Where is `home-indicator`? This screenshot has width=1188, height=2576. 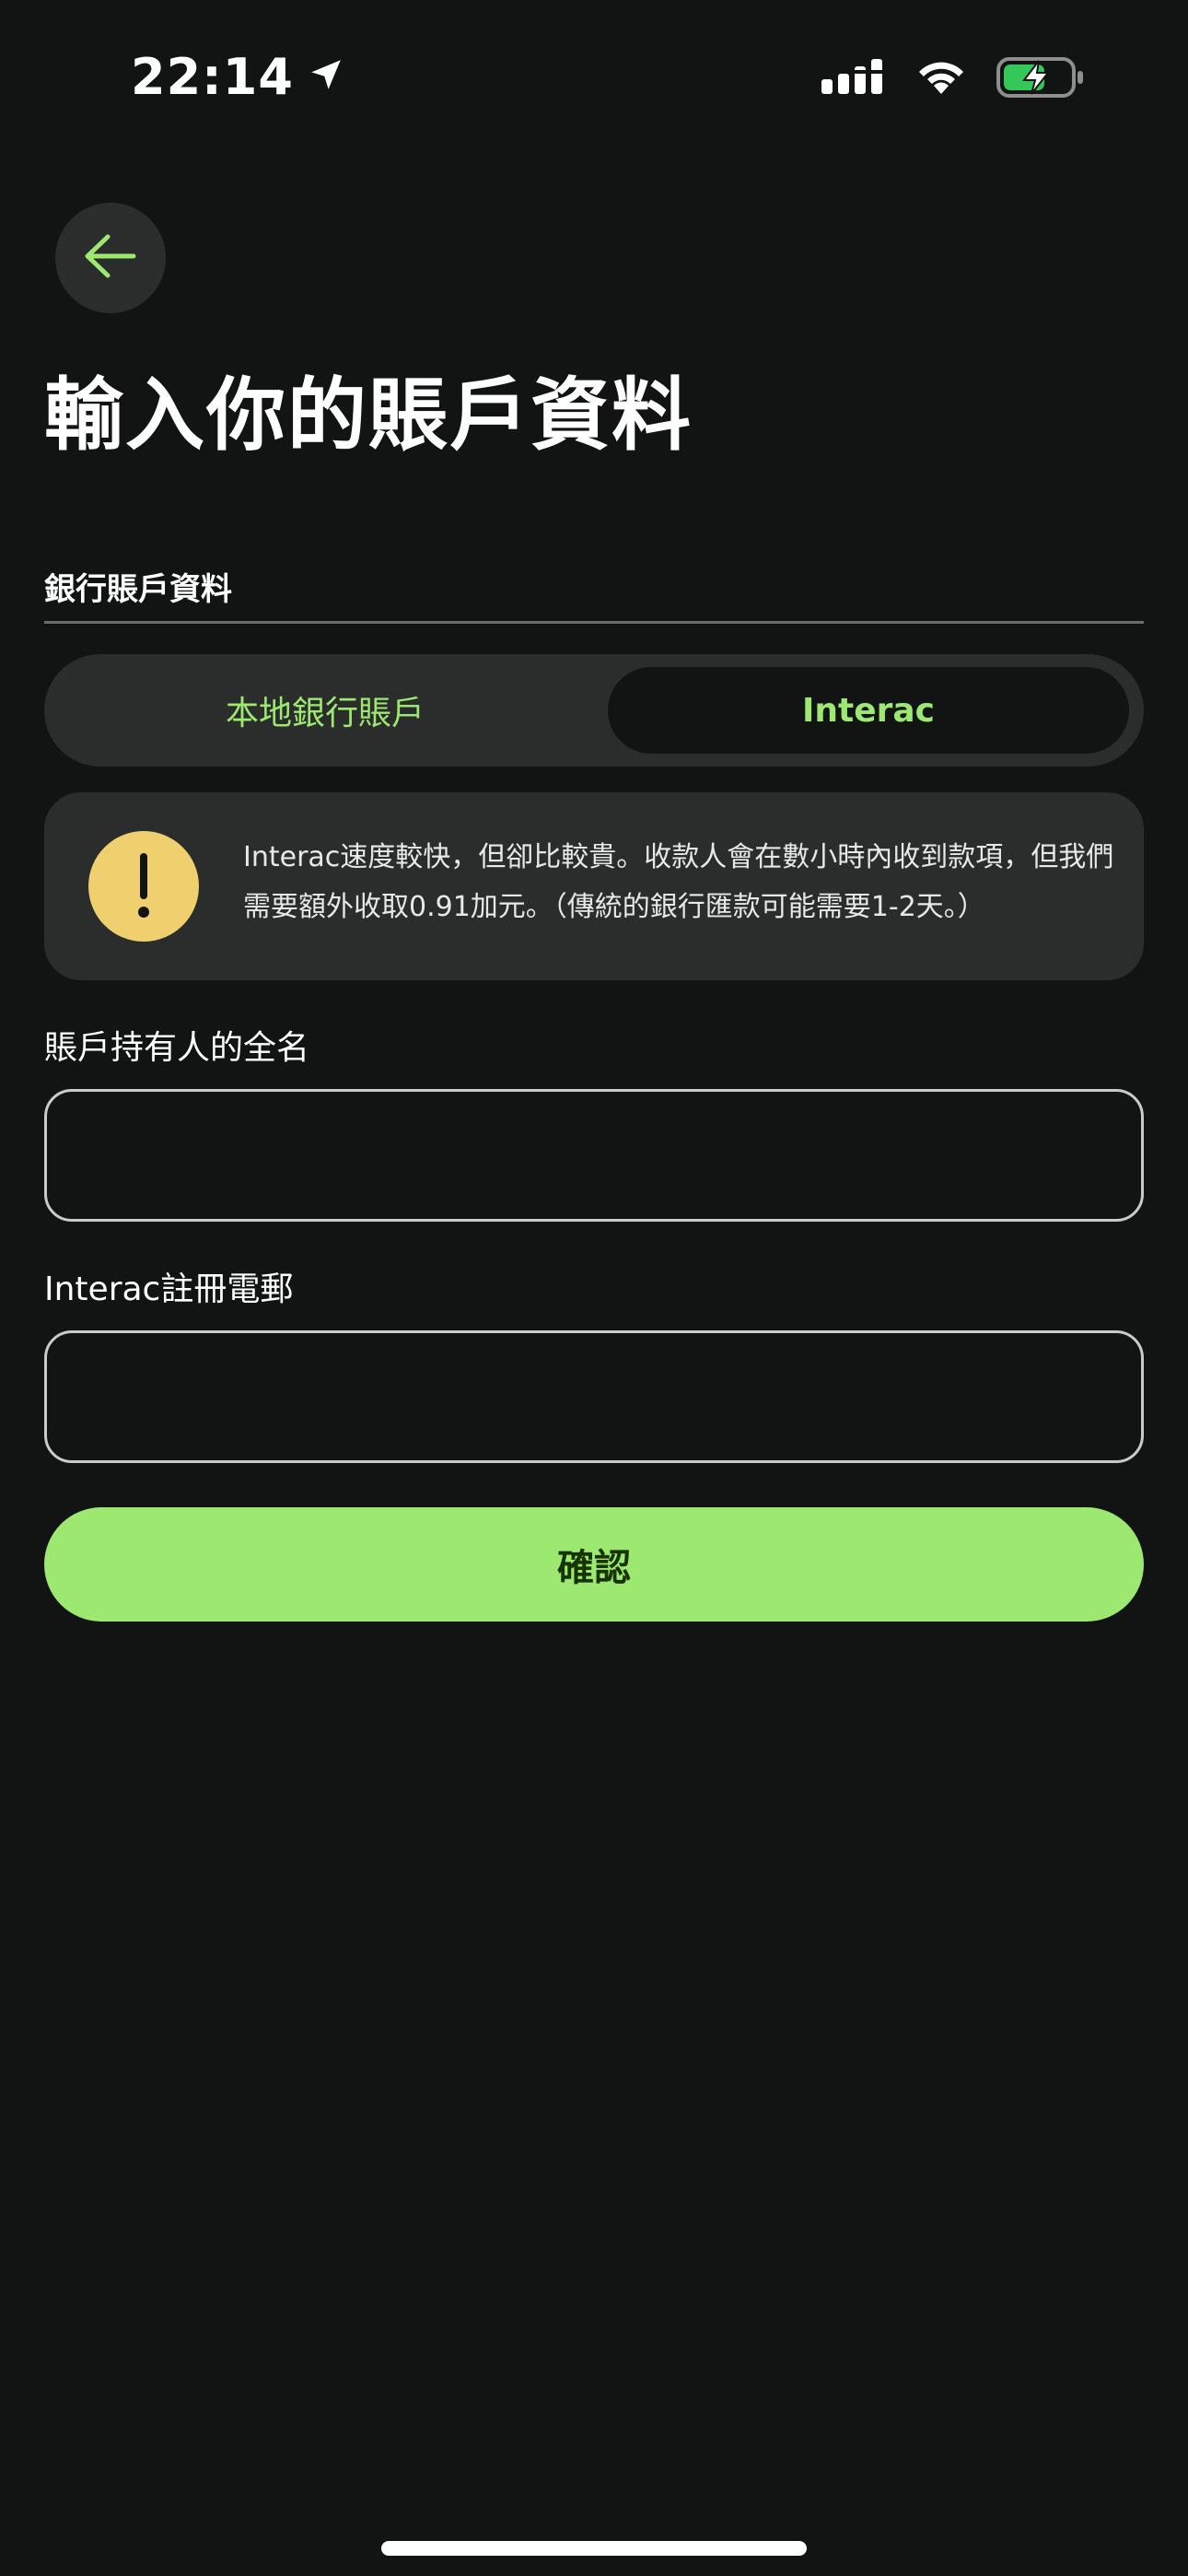
home-indicator is located at coordinates (594, 2548).